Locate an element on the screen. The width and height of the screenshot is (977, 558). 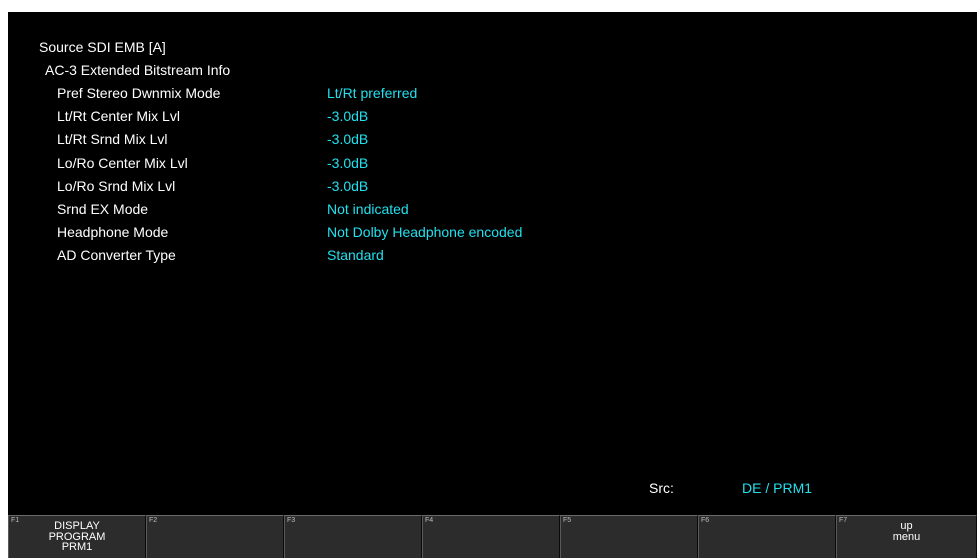
info-label: Srnd EX Mode is located at coordinates (103, 208).